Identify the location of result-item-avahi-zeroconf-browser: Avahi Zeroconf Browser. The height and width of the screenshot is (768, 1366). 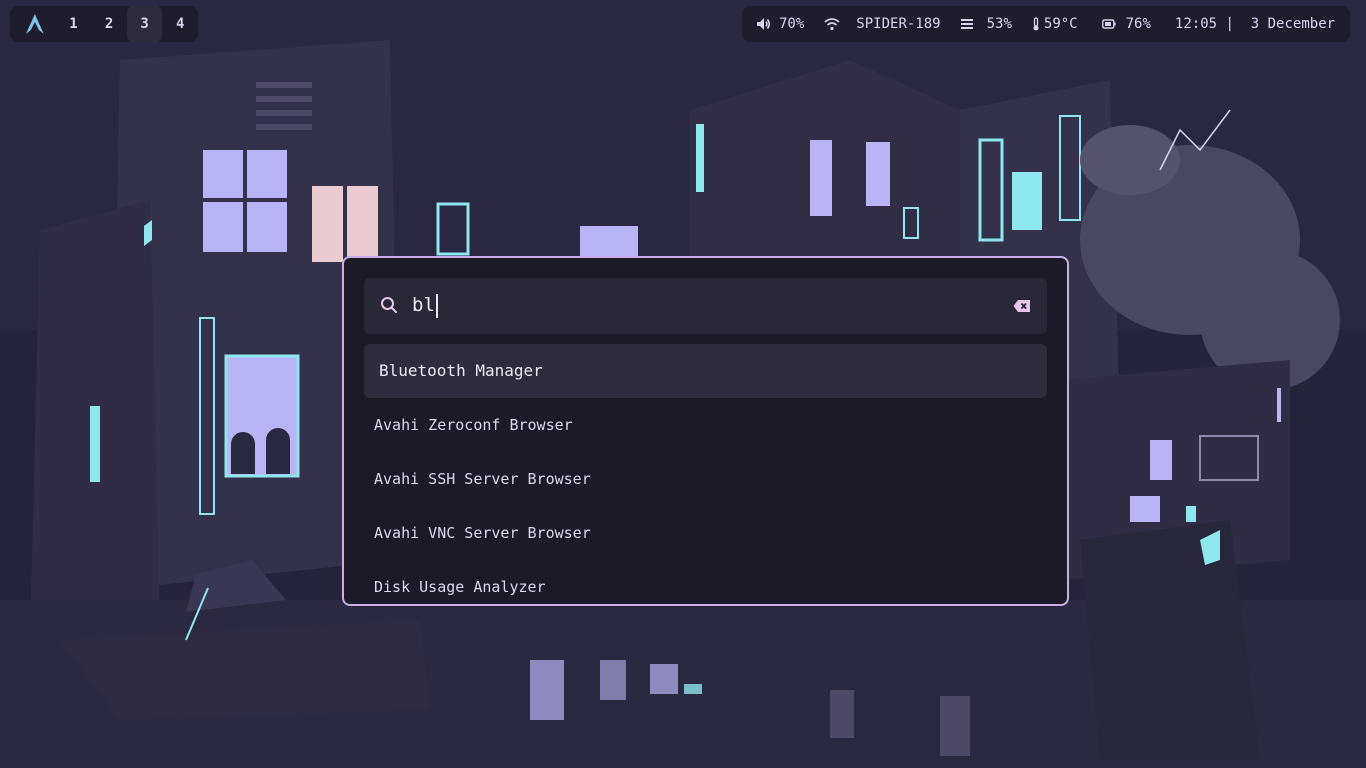
(705, 425).